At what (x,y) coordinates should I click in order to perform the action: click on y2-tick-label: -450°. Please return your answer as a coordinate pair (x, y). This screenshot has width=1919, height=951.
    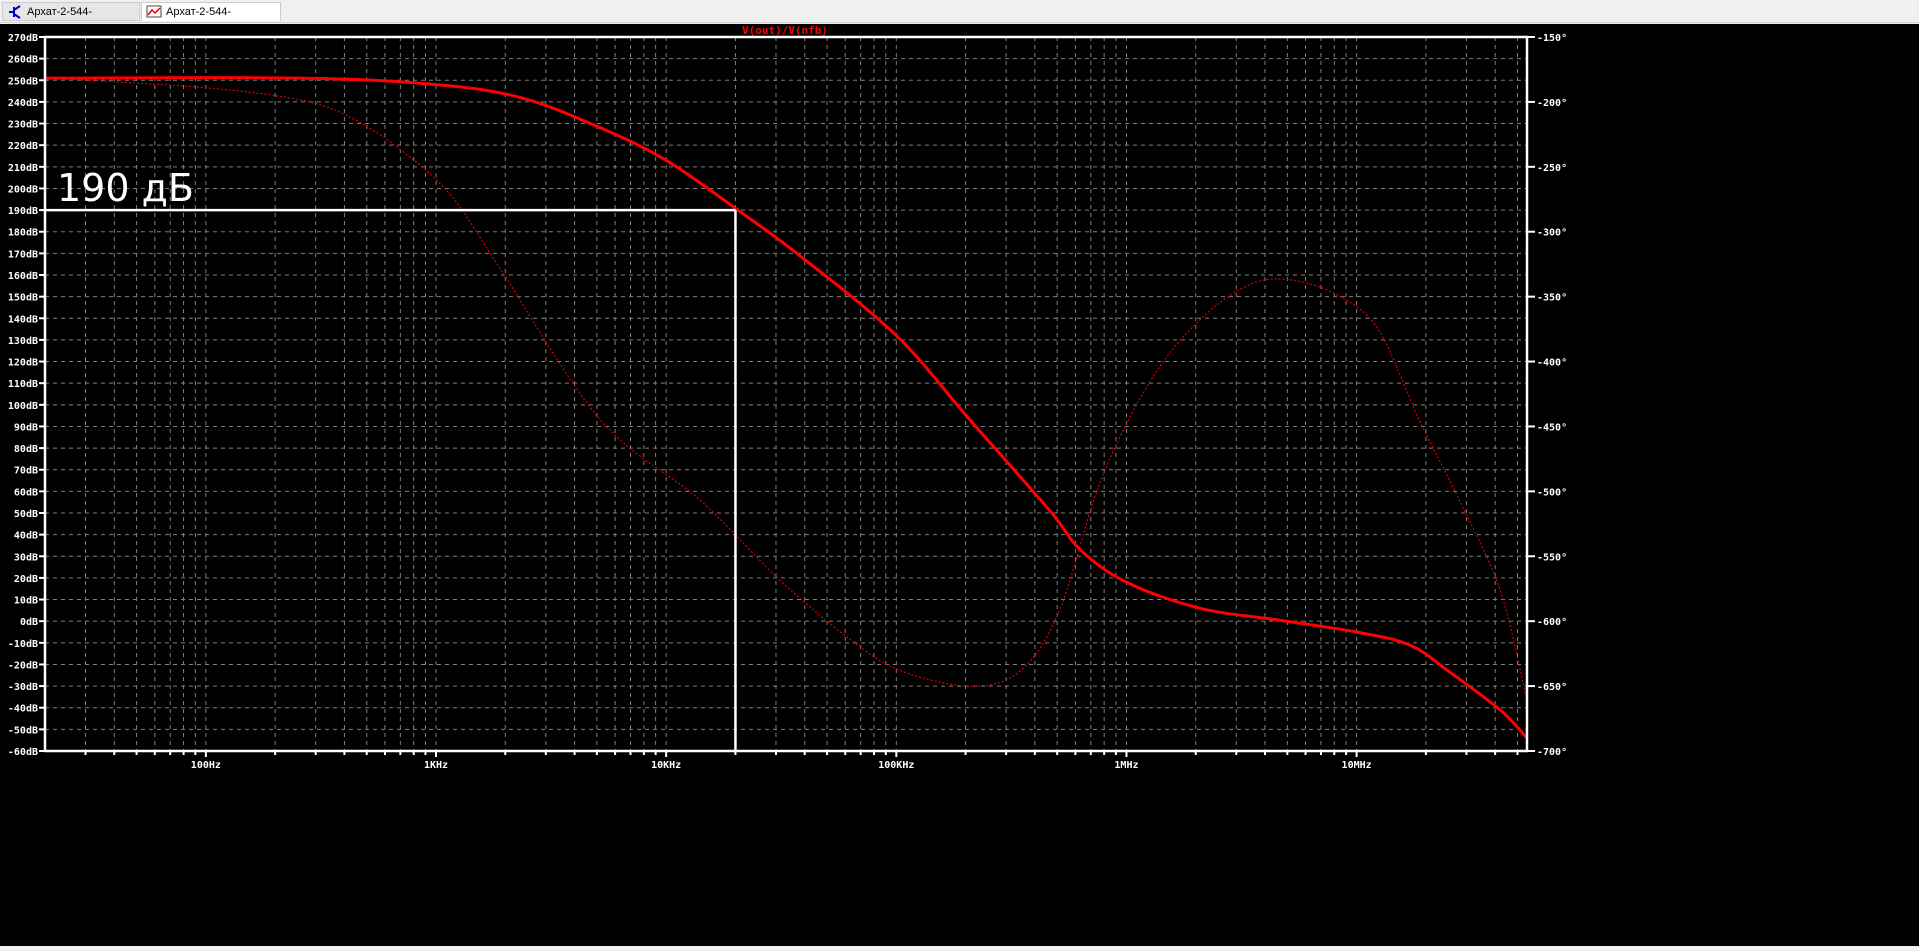
    Looking at the image, I should click on (1552, 427).